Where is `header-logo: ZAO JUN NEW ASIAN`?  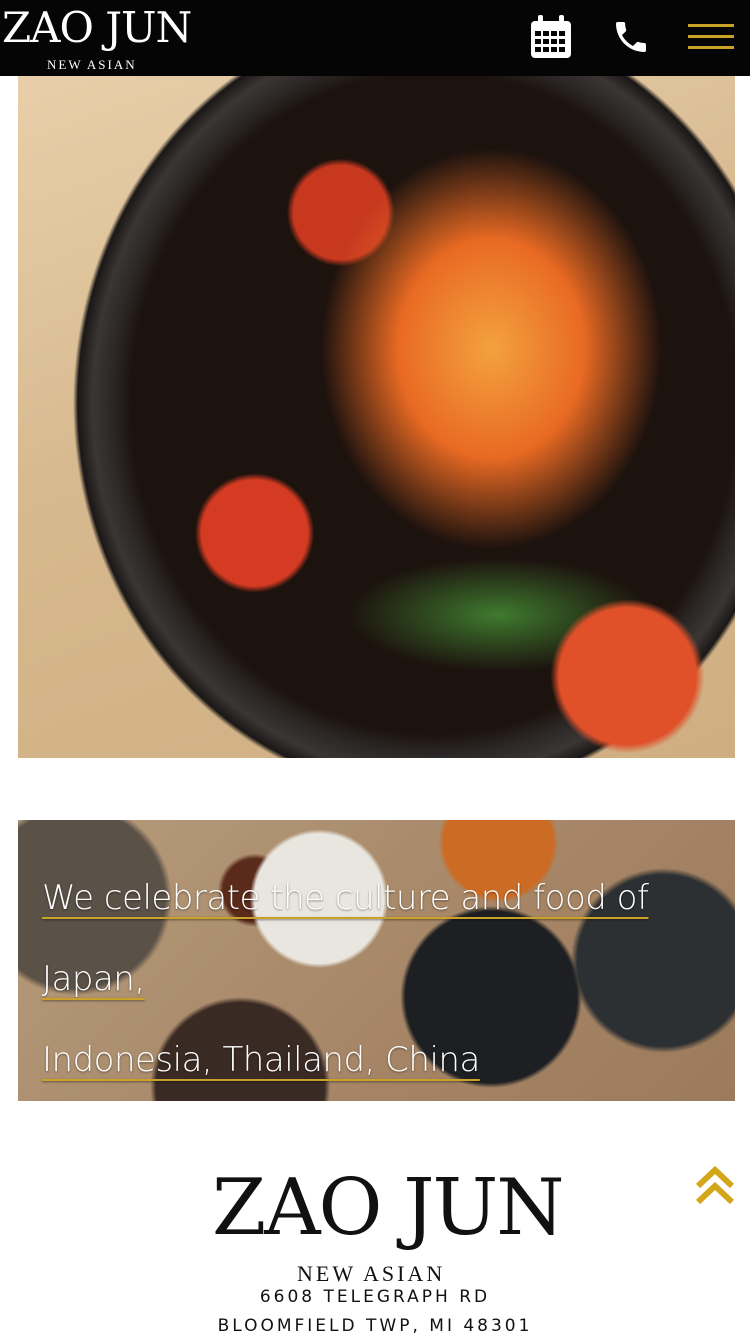
header-logo: ZAO JUN NEW ASIAN is located at coordinates (97, 38).